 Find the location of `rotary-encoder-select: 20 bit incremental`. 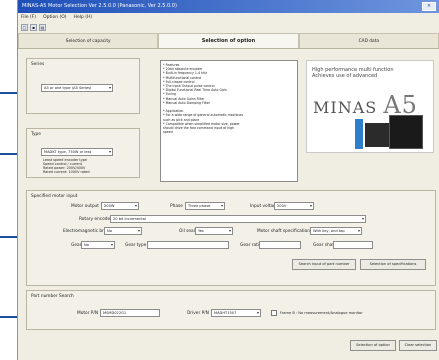

rotary-encoder-select: 20 bit incremental is located at coordinates (238, 219).